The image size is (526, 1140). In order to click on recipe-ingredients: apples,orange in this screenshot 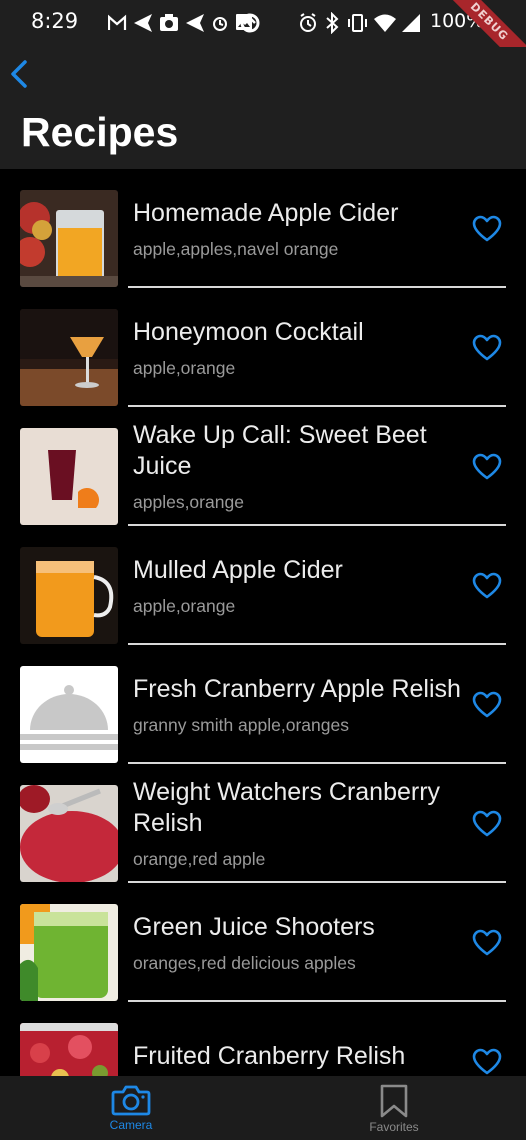, I will do `click(188, 502)`.